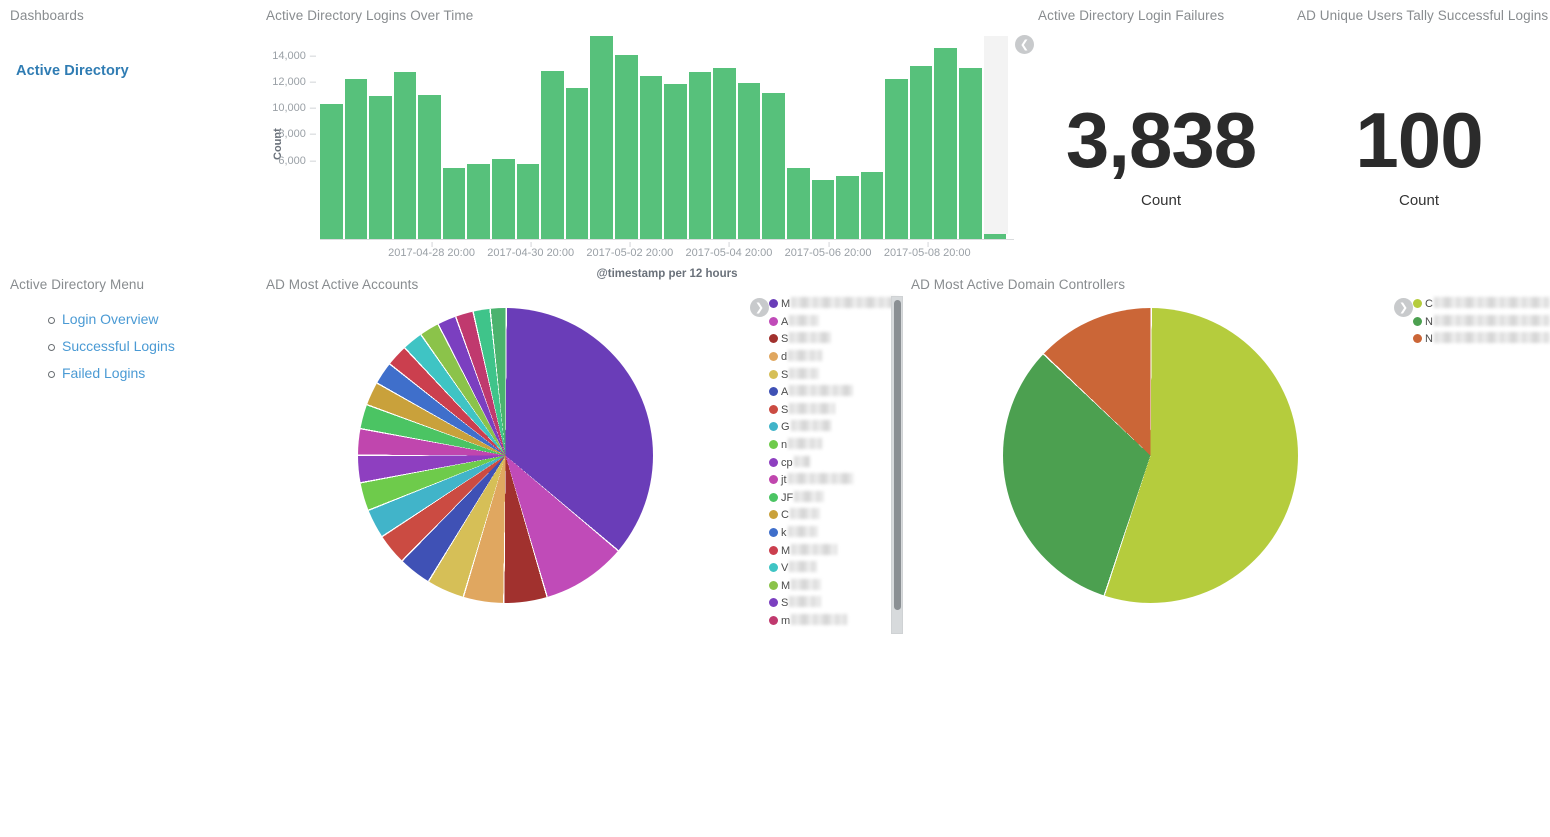 Image resolution: width=1550 pixels, height=837 pixels. I want to click on legend-item-label: cp, so click(796, 462).